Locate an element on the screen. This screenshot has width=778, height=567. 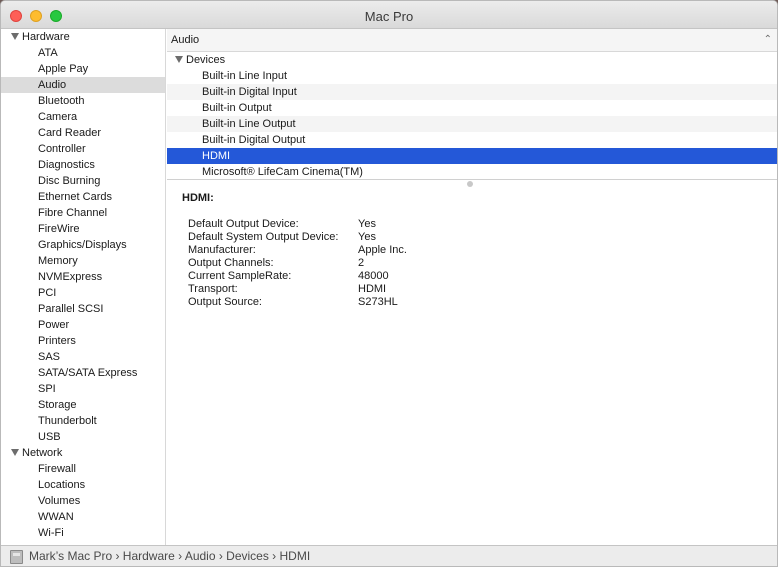
property-value: Apple Inc. is located at coordinates (382, 250).